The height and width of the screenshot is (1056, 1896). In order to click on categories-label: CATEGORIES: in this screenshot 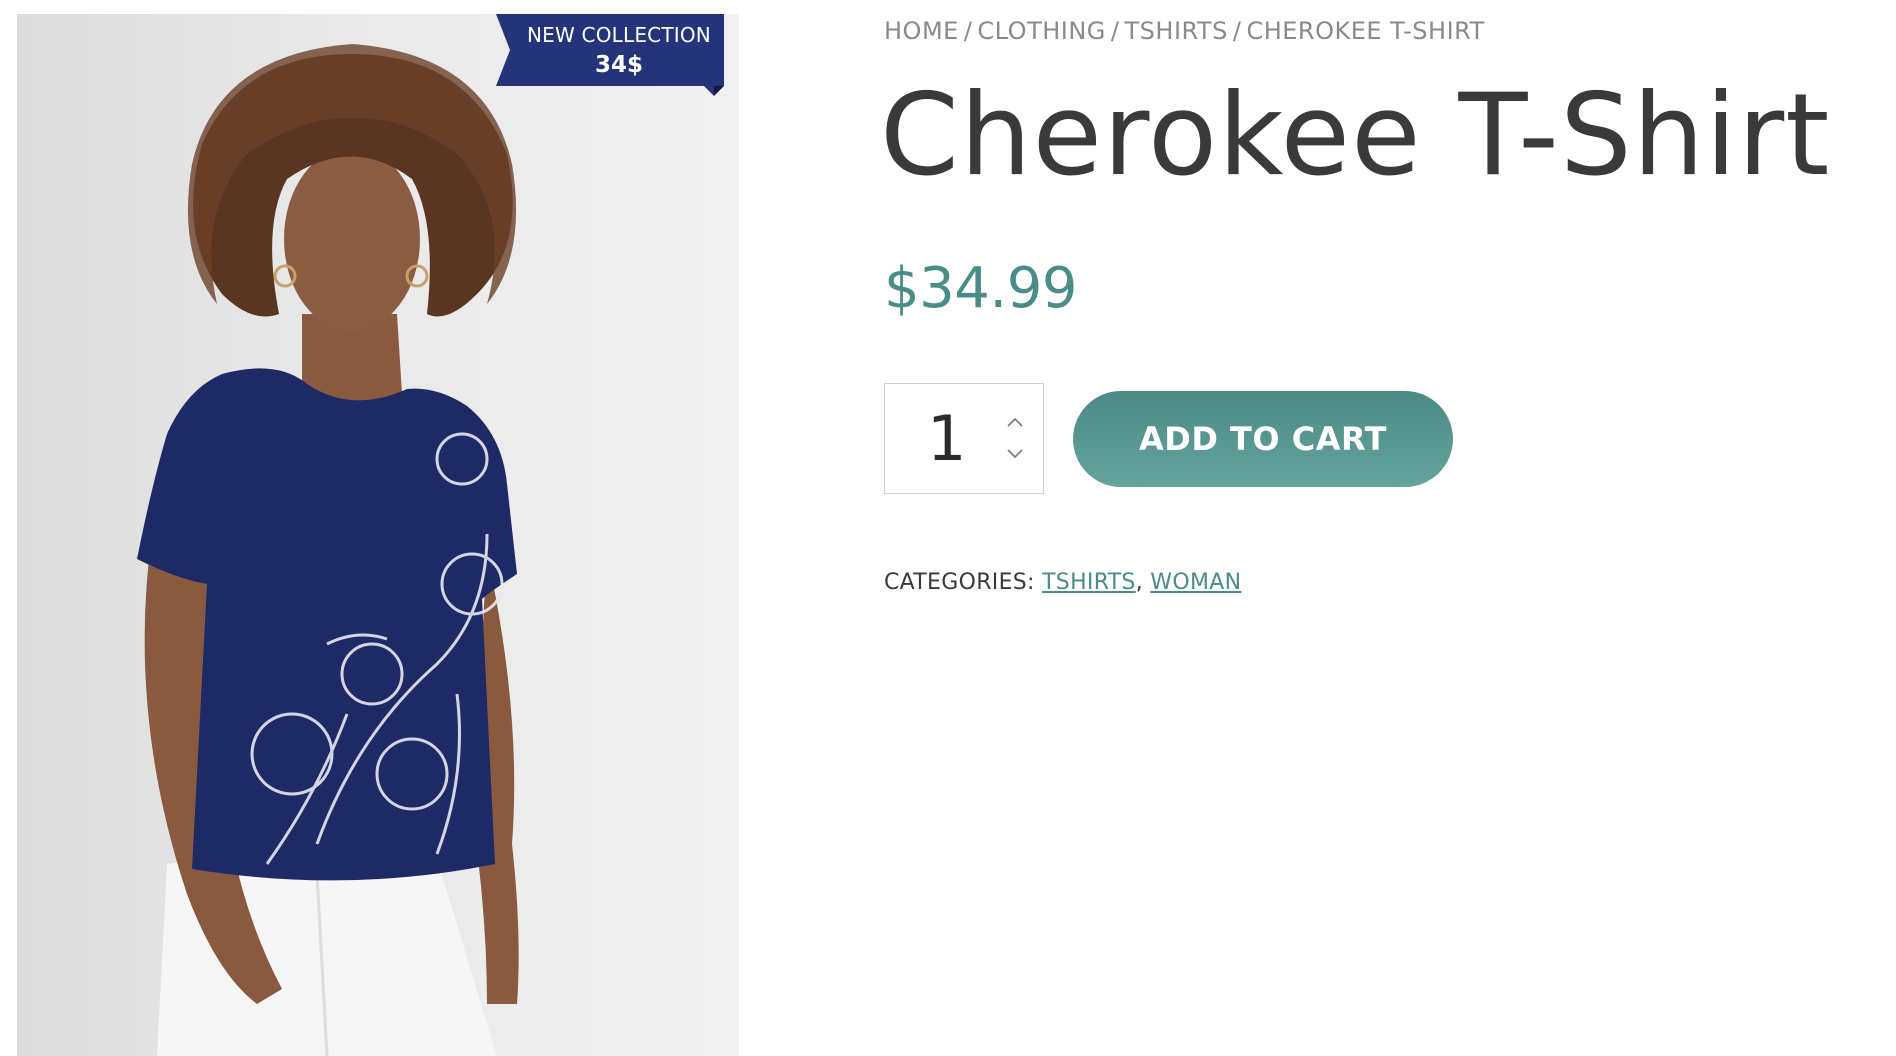, I will do `click(959, 582)`.